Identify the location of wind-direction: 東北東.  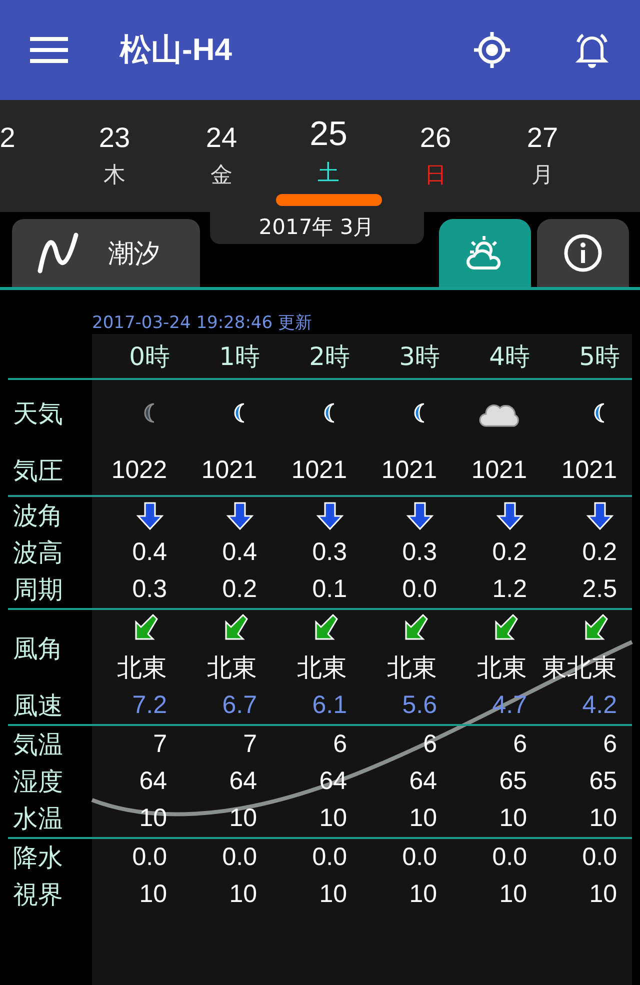
(579, 668).